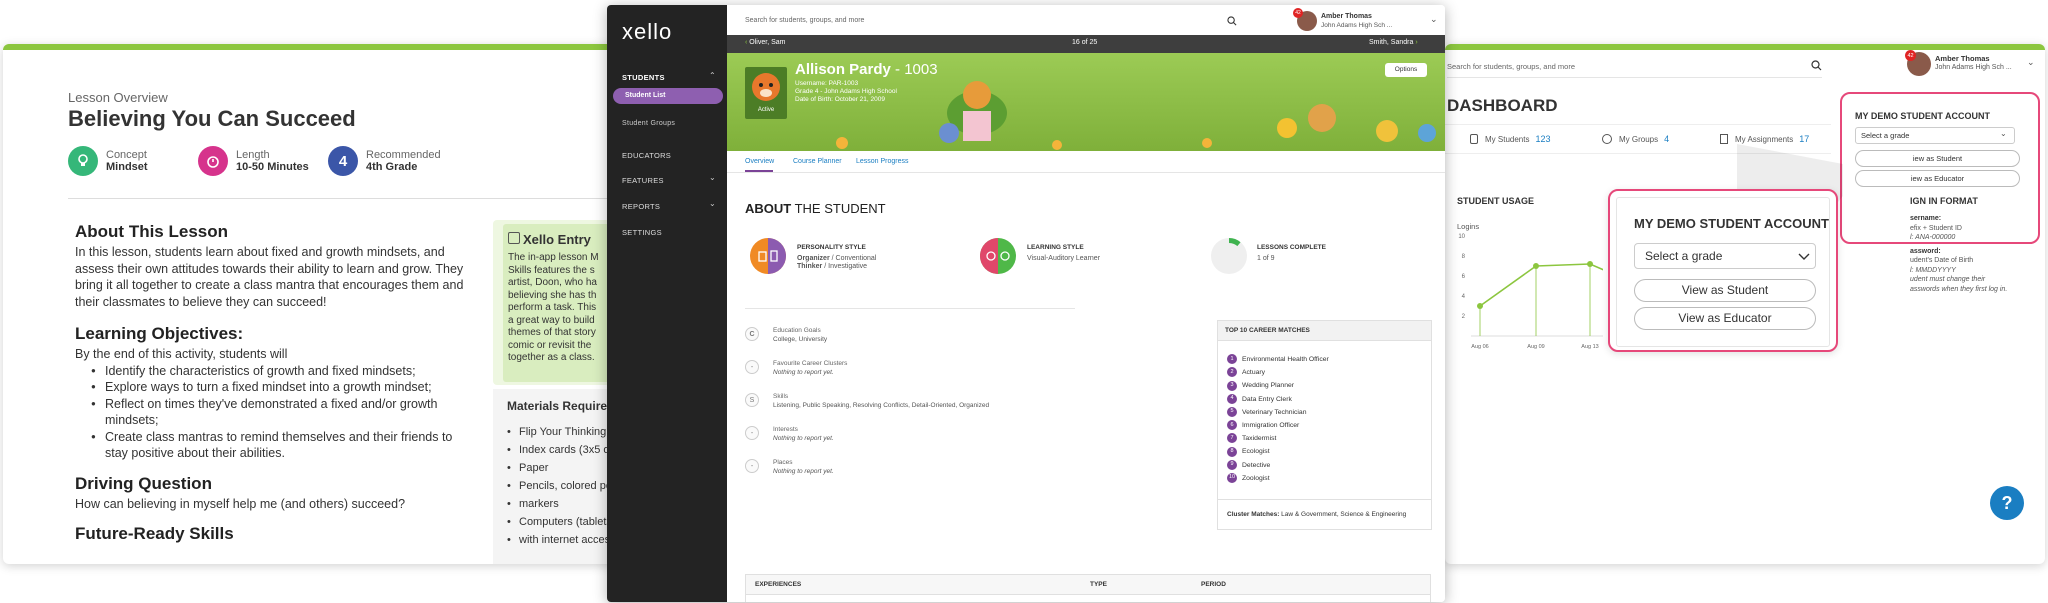 This screenshot has height=603, width=2048. I want to click on view-as-educator-button: View as Educator, so click(1725, 318).